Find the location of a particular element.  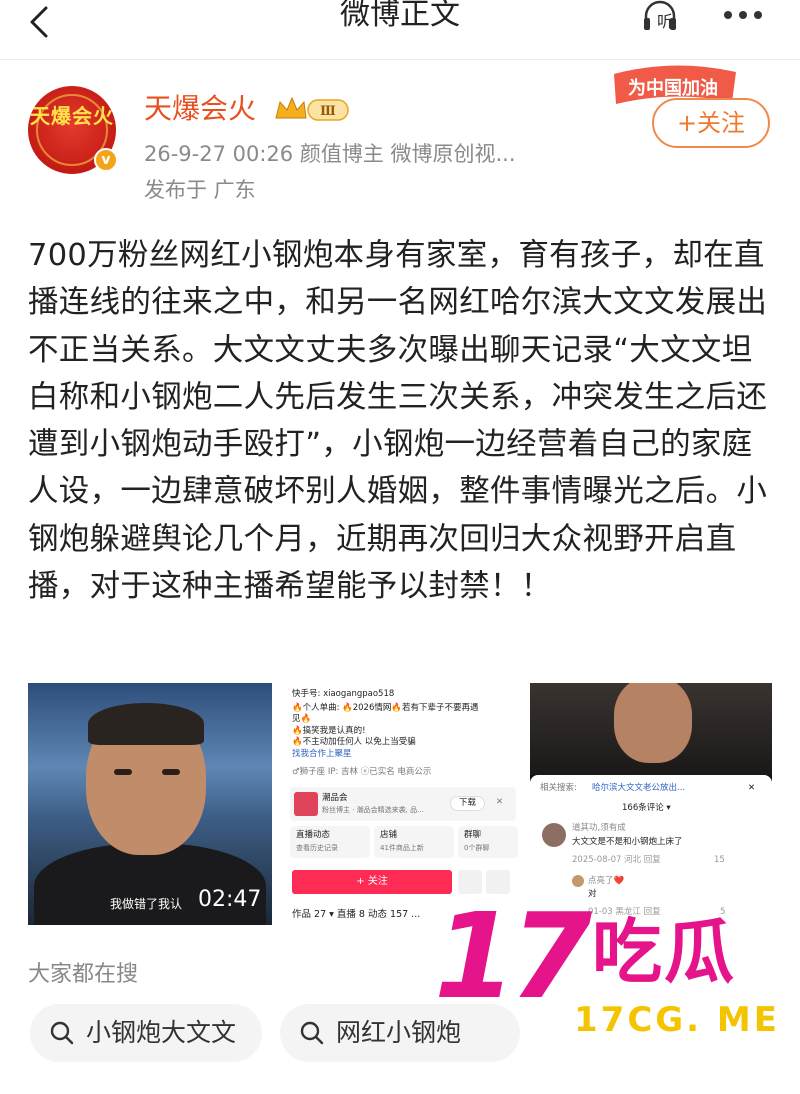

verified-icon: v is located at coordinates (106, 160).